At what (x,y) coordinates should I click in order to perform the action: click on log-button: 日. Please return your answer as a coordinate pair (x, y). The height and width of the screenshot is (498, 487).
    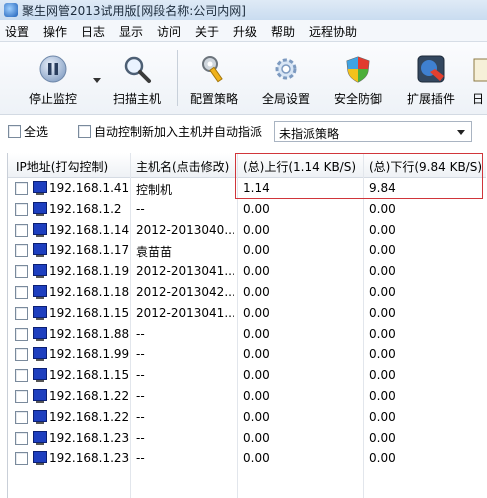
    Looking at the image, I should click on (478, 78).